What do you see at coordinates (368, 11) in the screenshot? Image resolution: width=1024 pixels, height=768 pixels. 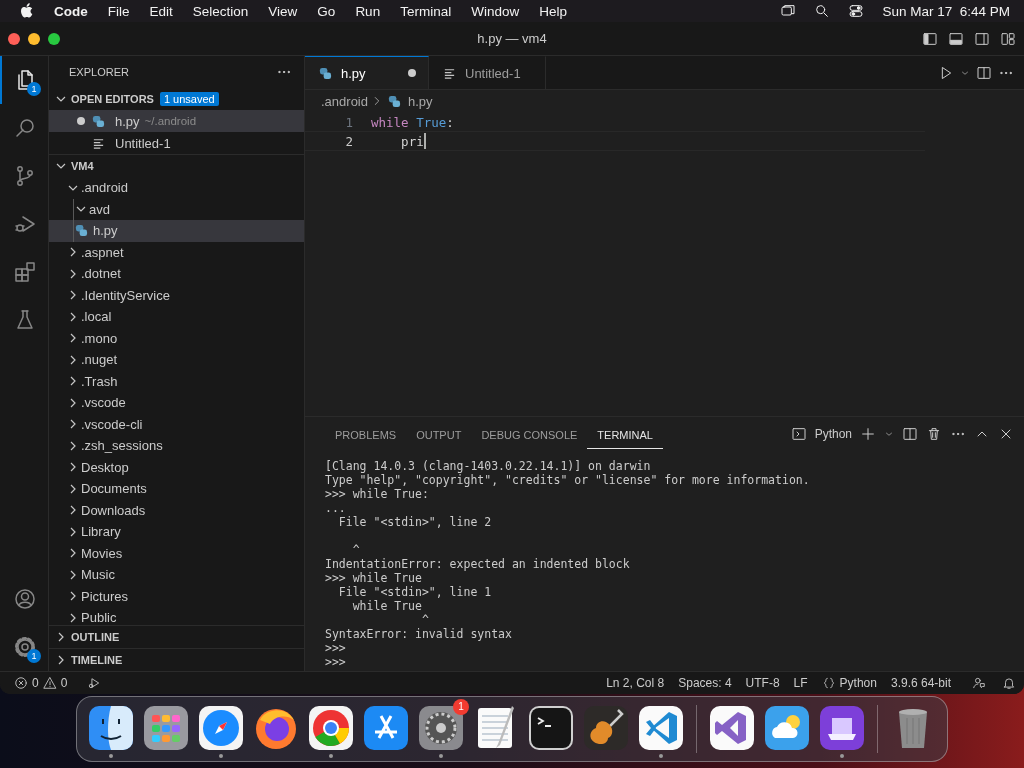 I see `menu-item: Run` at bounding box center [368, 11].